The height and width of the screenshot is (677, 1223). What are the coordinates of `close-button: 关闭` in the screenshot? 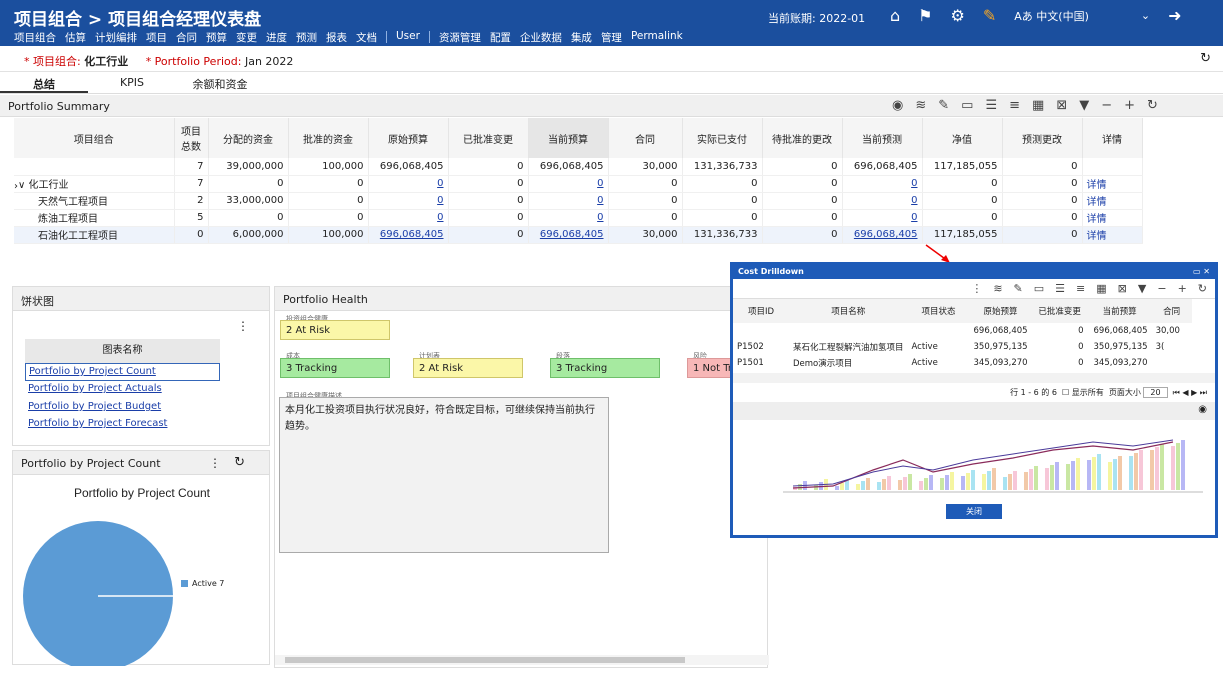 It's located at (974, 511).